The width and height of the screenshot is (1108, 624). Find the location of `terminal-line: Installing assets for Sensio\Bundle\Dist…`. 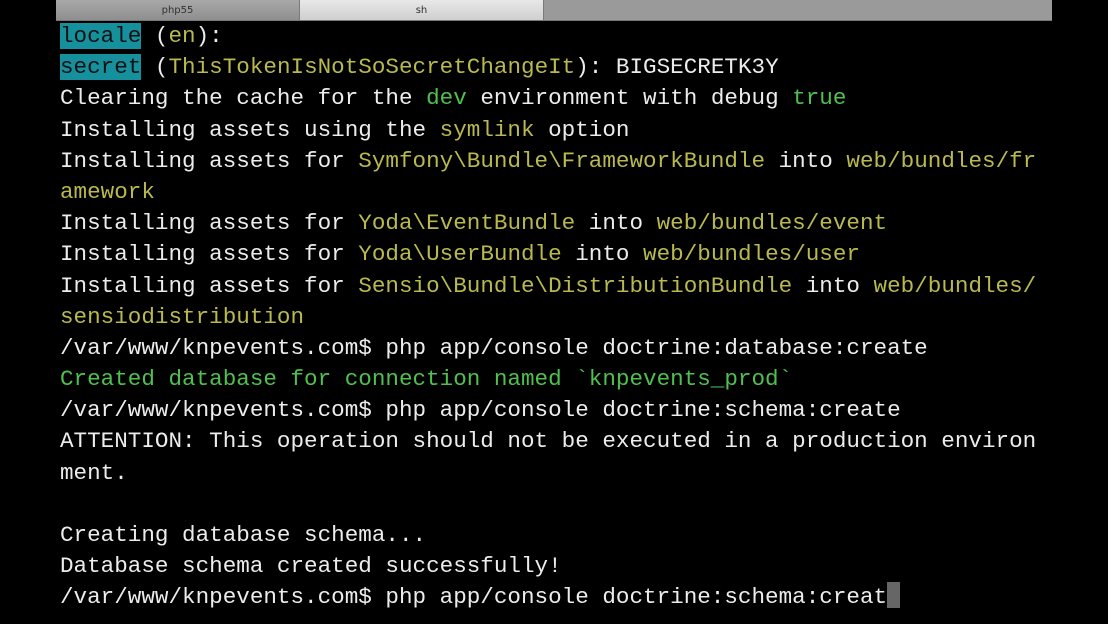

terminal-line: Installing assets for Sensio\Bundle\Dist… is located at coordinates (555, 286).